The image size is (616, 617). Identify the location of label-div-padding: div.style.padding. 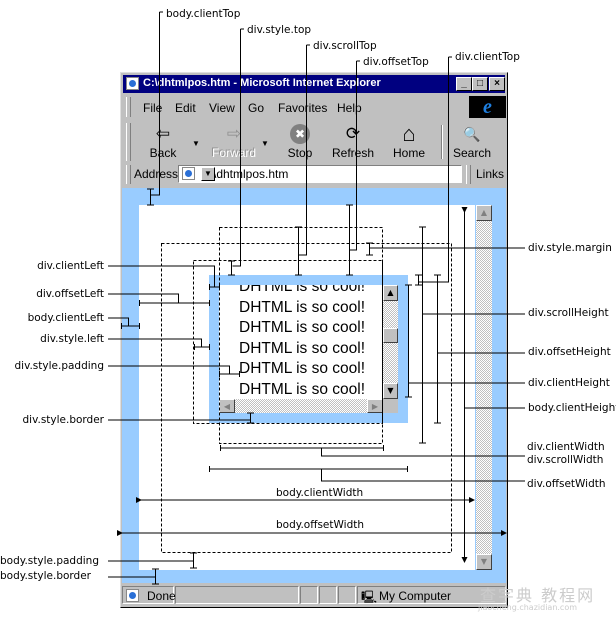
(59, 366).